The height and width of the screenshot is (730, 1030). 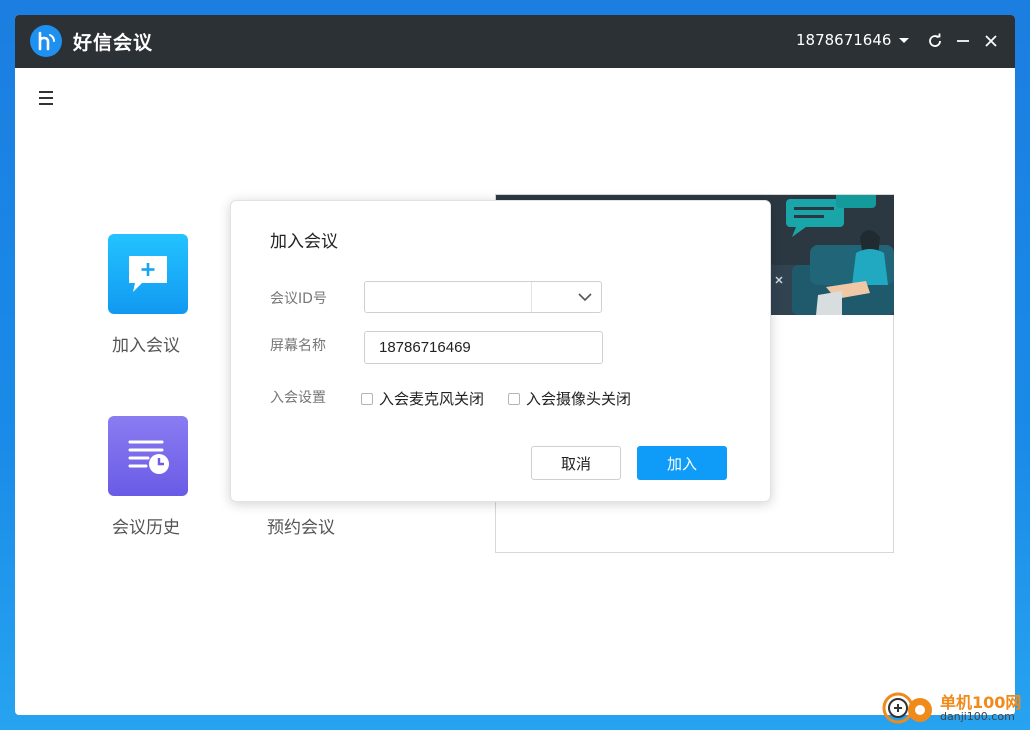 I want to click on mute-mic-label: 入会麦克风关闭, so click(x=431, y=398).